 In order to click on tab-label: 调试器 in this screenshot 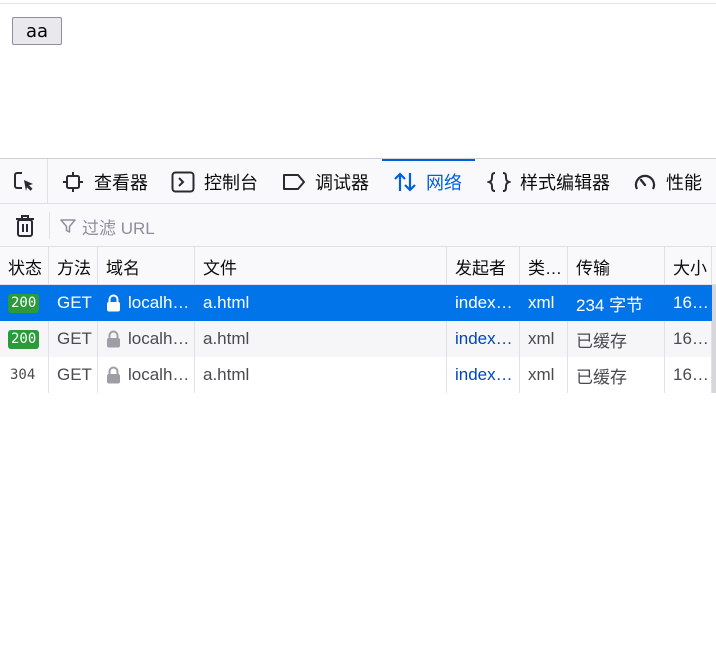, I will do `click(342, 182)`.